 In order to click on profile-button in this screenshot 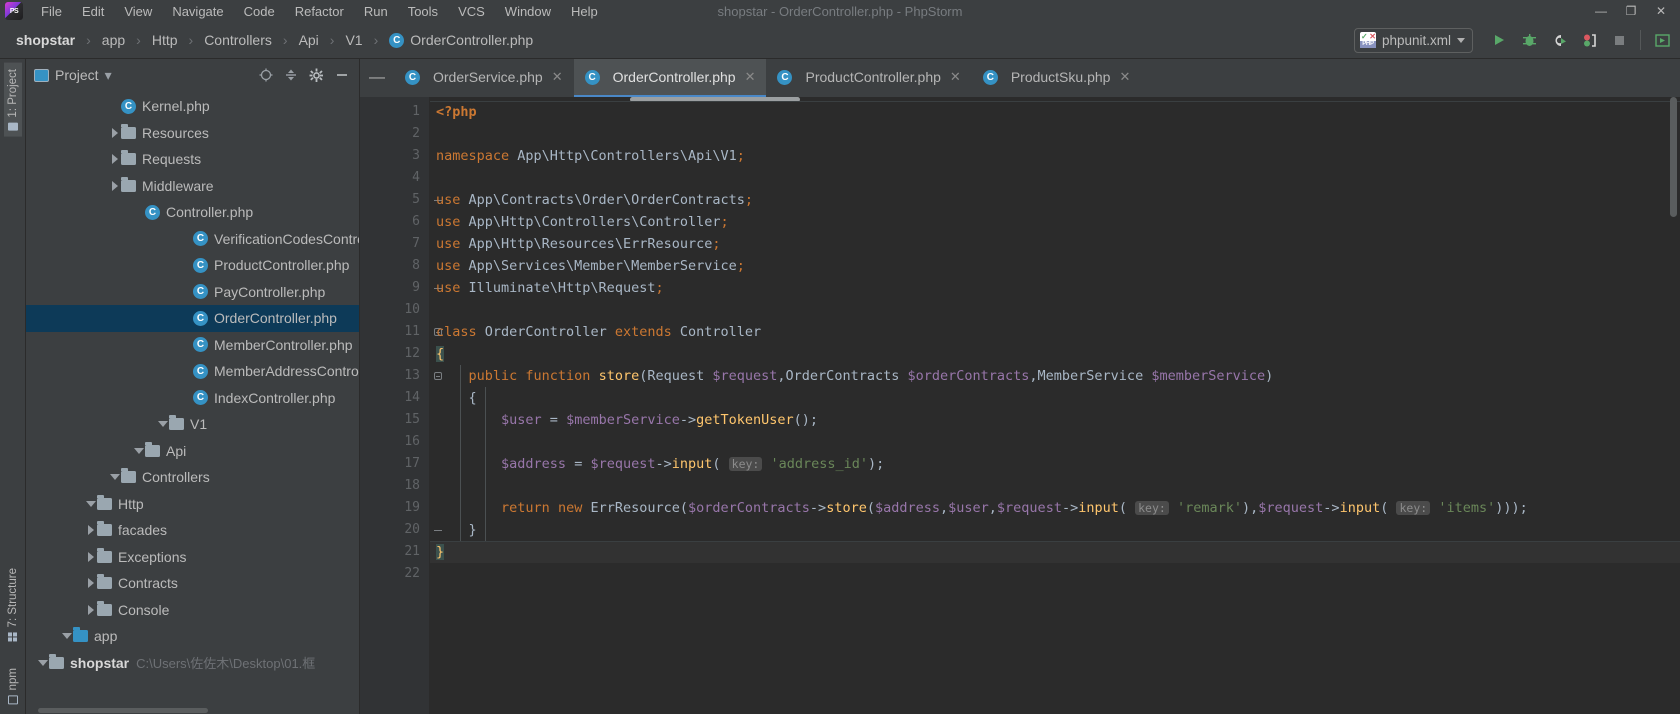, I will do `click(1589, 40)`.